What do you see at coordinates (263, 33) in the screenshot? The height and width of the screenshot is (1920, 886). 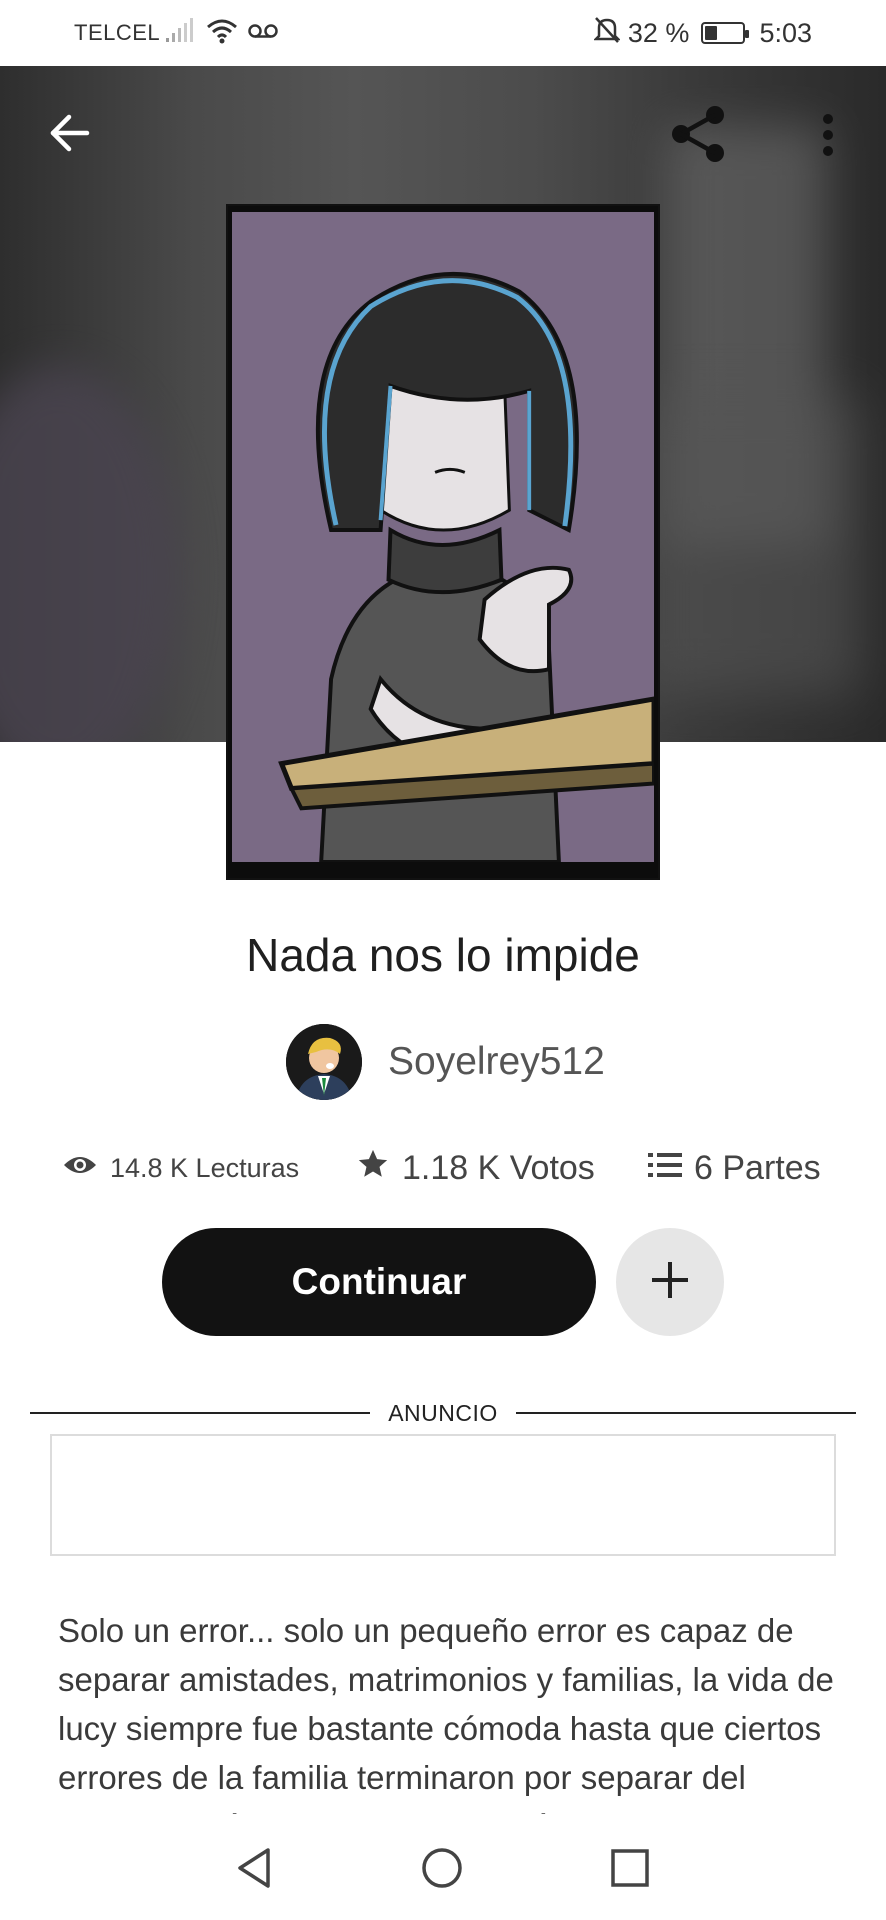 I see `voicemail-icon` at bounding box center [263, 33].